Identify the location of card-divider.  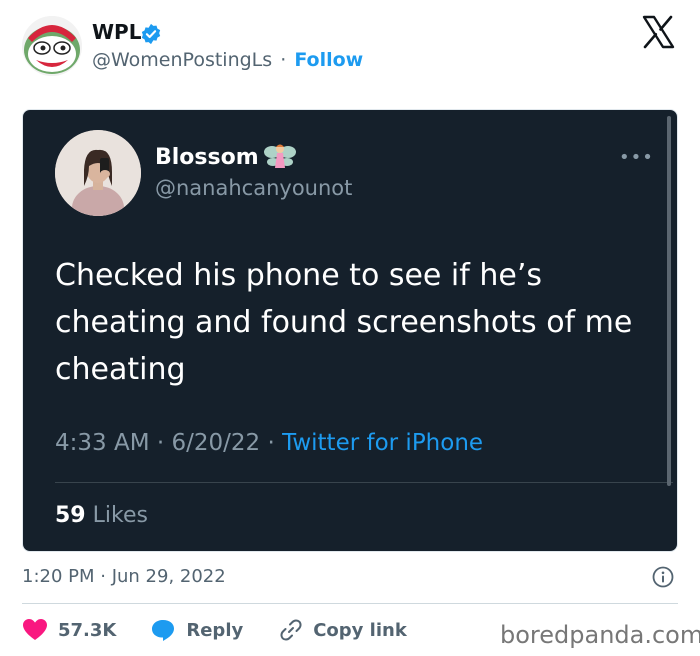
(364, 482).